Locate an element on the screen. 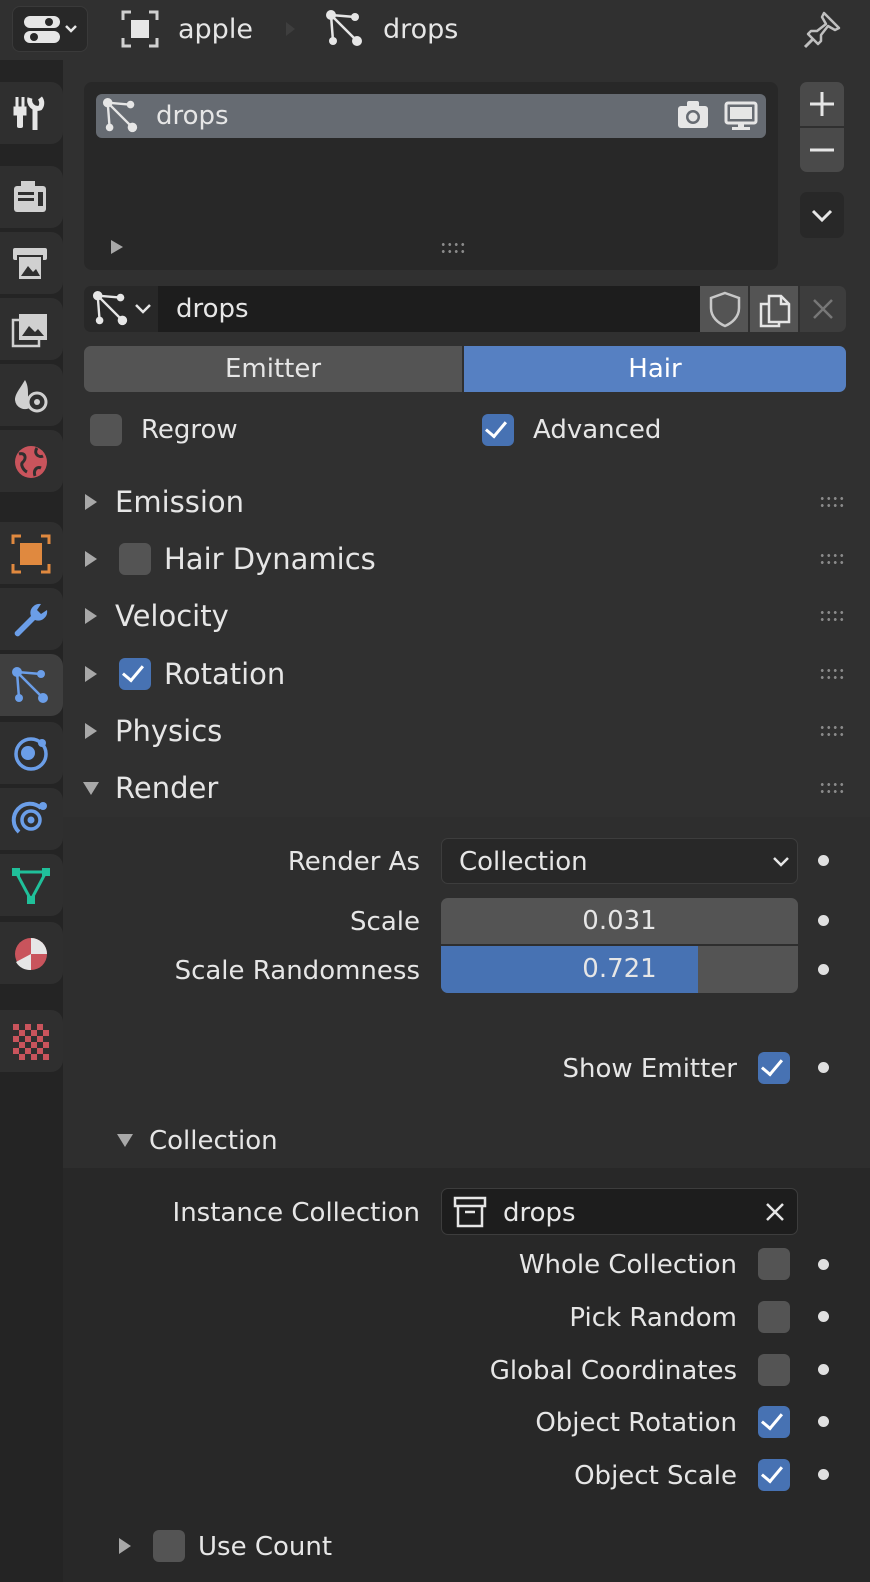 The height and width of the screenshot is (1582, 870). panel-title: Hair Dynamics is located at coordinates (270, 559).